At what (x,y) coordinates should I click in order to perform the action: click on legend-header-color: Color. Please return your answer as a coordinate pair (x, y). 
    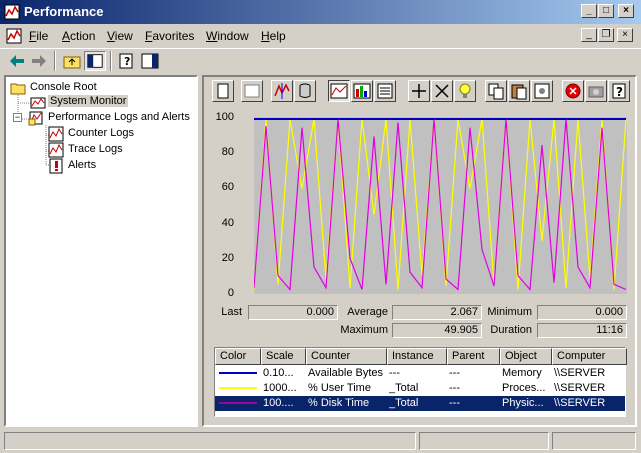
    Looking at the image, I should click on (238, 356).